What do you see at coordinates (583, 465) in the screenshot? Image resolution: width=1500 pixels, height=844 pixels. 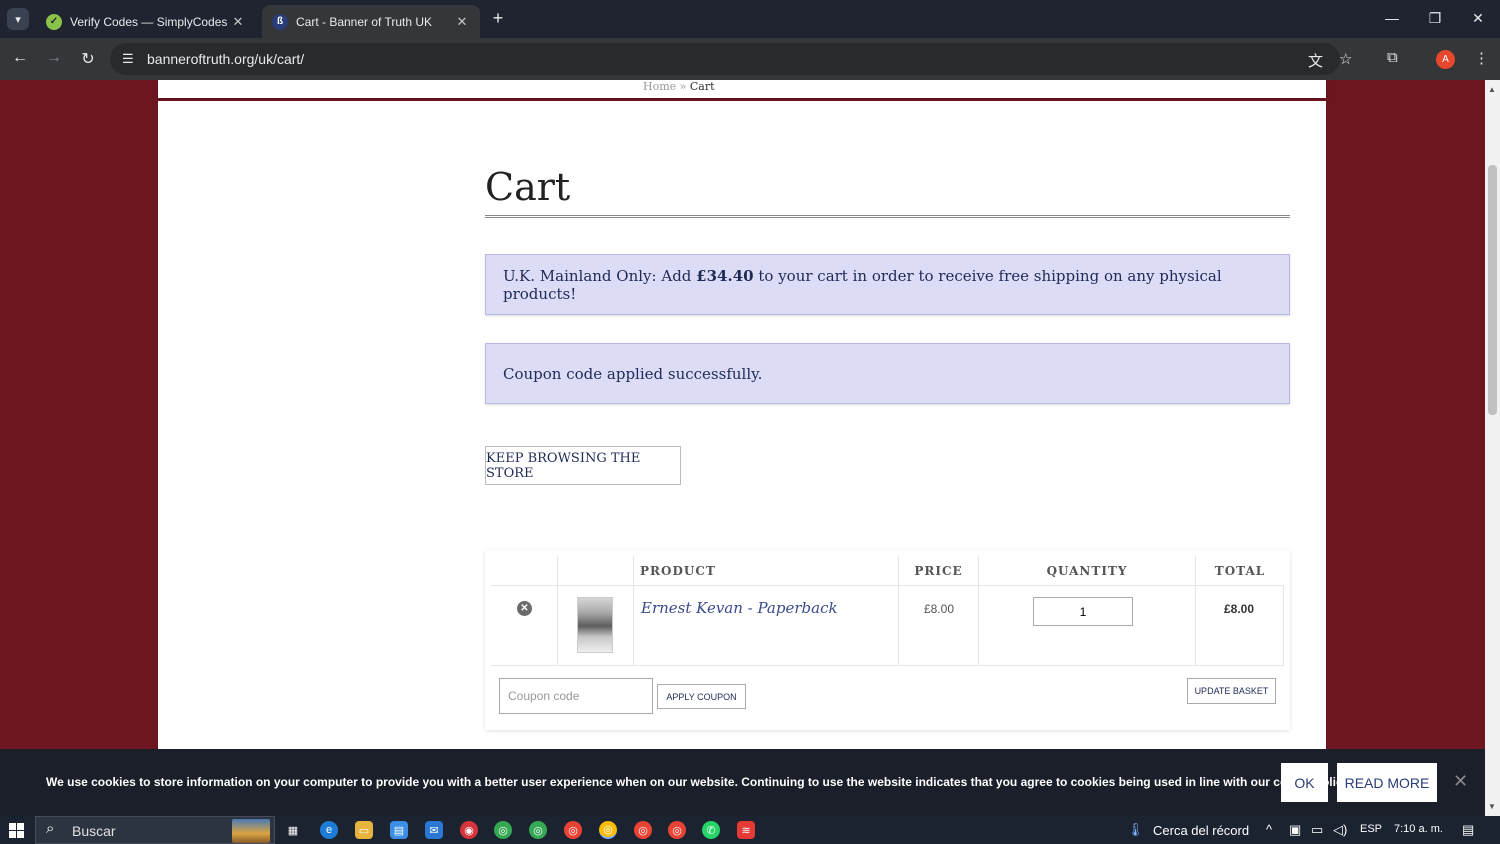 I see `keep-browsing-button: KEEP BROWSING THE STORE` at bounding box center [583, 465].